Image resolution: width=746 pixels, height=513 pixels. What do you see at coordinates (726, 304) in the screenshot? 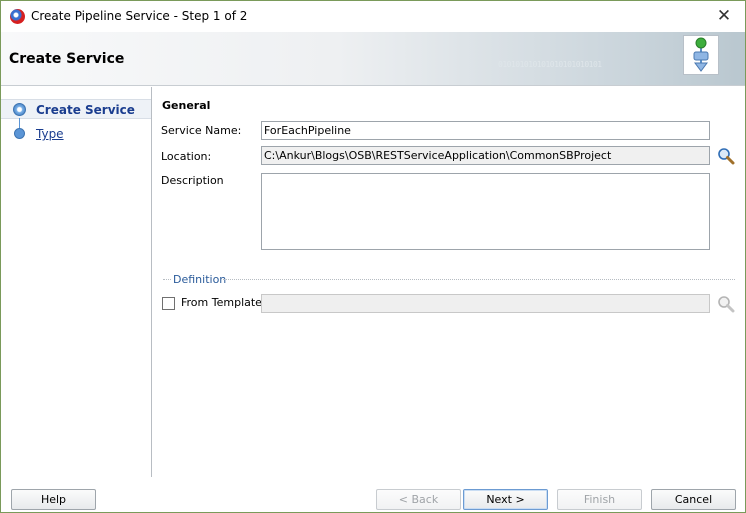
I see `browse-template-icon` at bounding box center [726, 304].